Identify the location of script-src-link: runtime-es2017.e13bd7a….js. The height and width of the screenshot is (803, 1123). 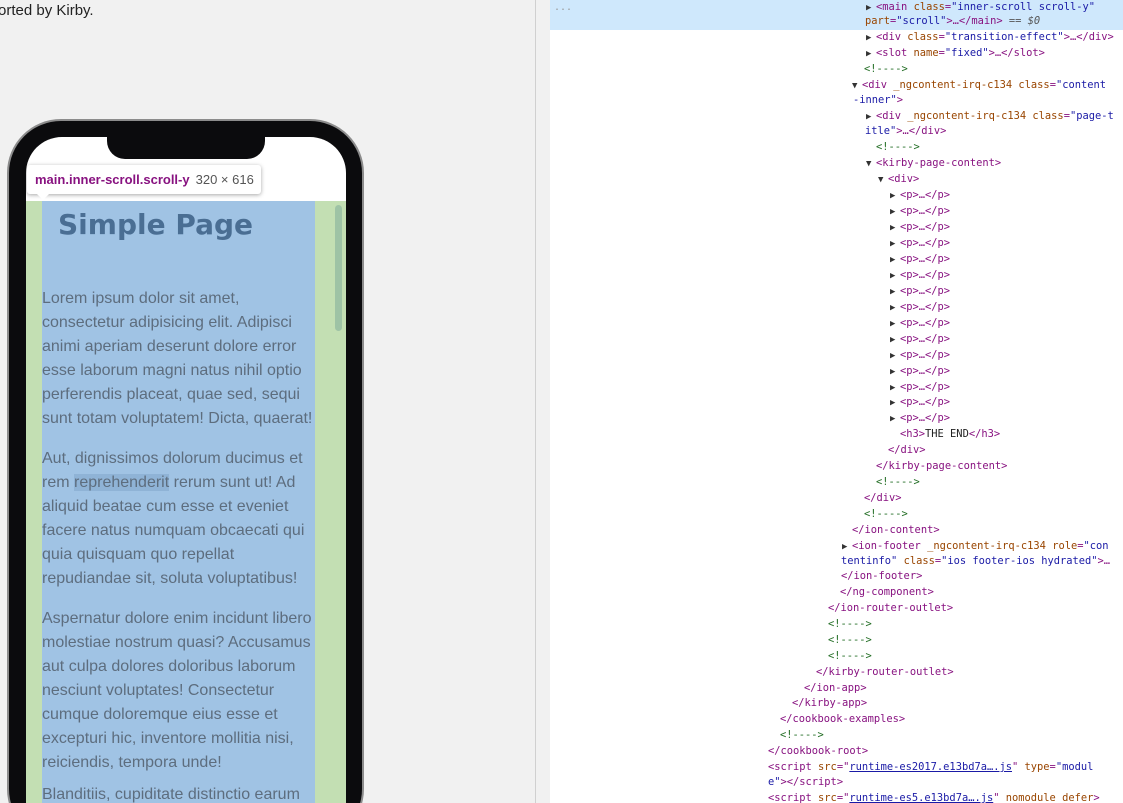
(930, 767).